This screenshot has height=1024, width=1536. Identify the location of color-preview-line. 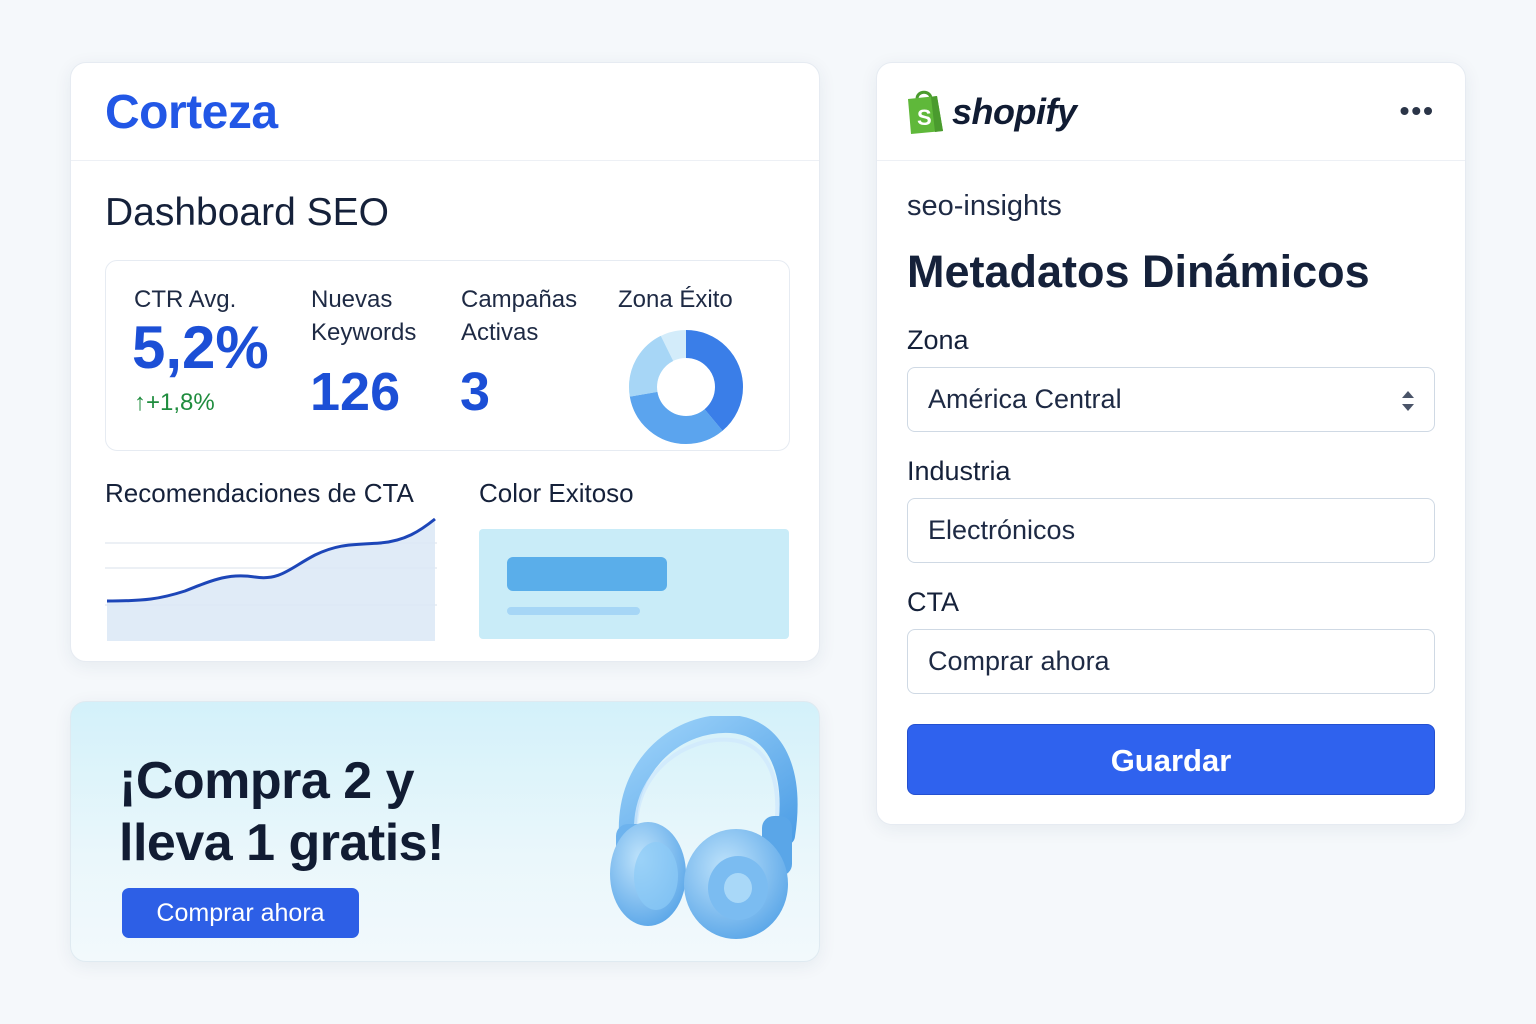
(573, 611).